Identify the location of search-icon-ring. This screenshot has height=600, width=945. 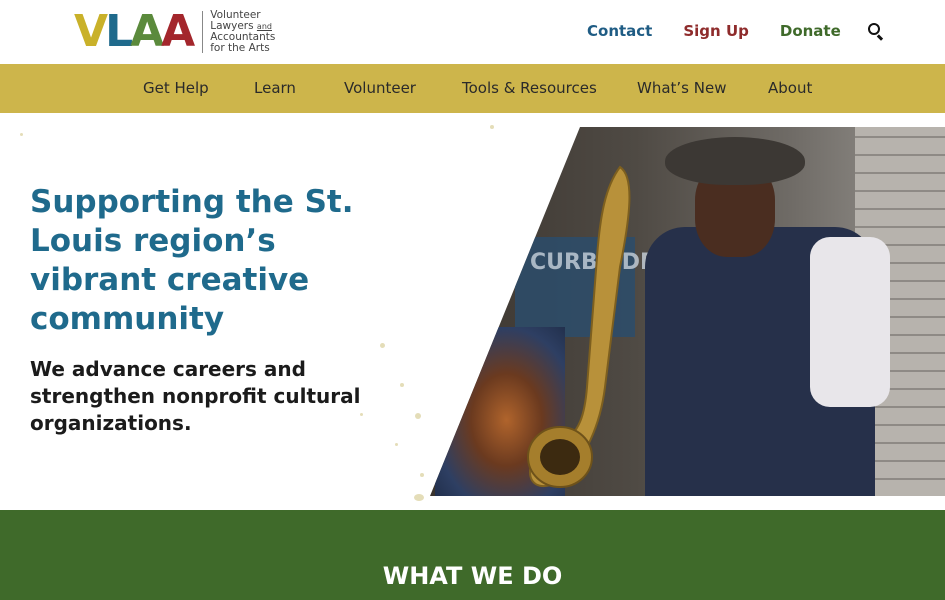
(873, 29).